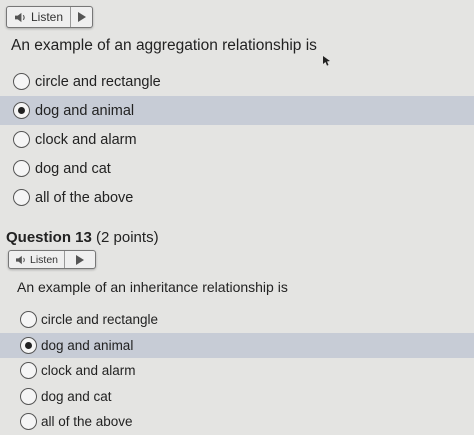 This screenshot has height=435, width=474. Describe the element at coordinates (127, 237) in the screenshot. I see `question-points: (2 points)` at that location.